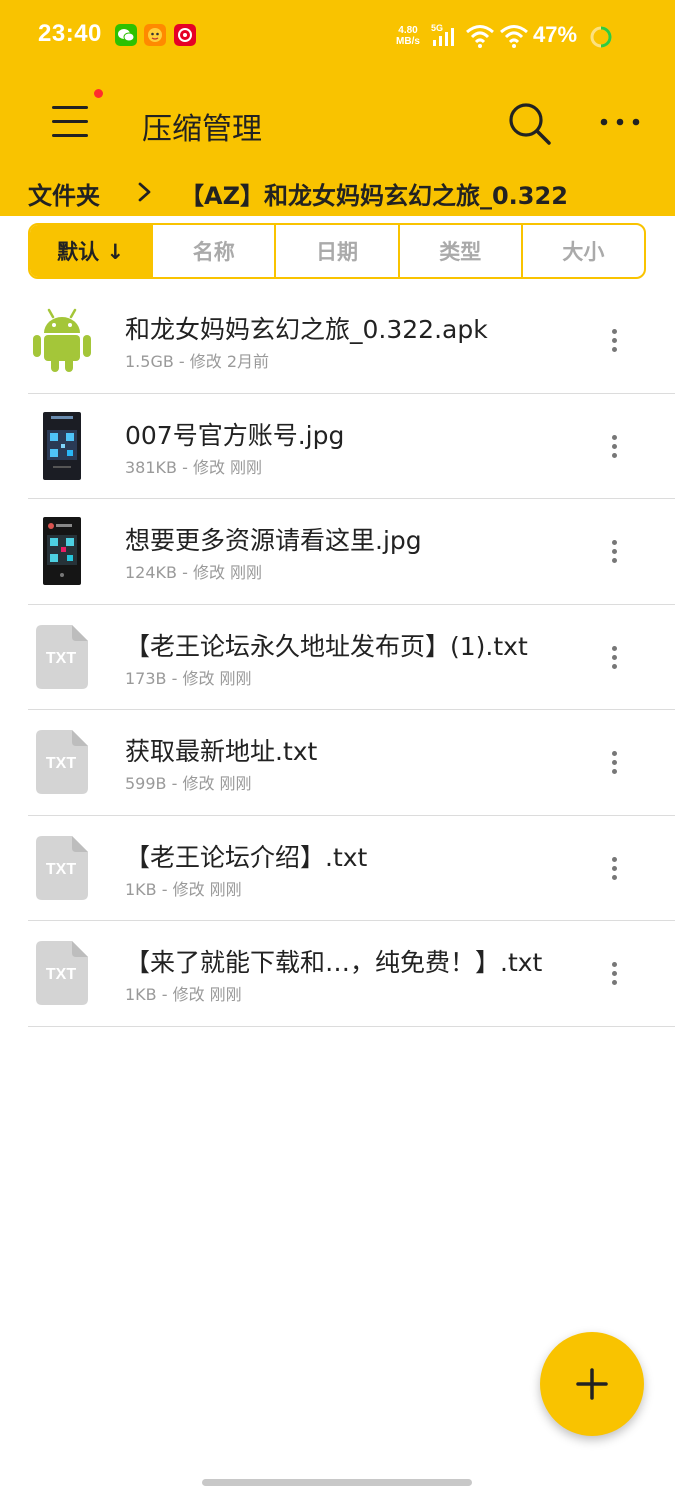  Describe the element at coordinates (197, 361) in the screenshot. I see `file-meta: 1.5GB - 修改 2月前` at that location.